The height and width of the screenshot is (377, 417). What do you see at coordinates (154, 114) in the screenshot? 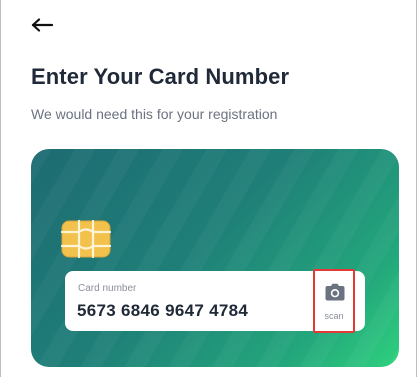
I see `page-subtitle: We would need this for your registration` at bounding box center [154, 114].